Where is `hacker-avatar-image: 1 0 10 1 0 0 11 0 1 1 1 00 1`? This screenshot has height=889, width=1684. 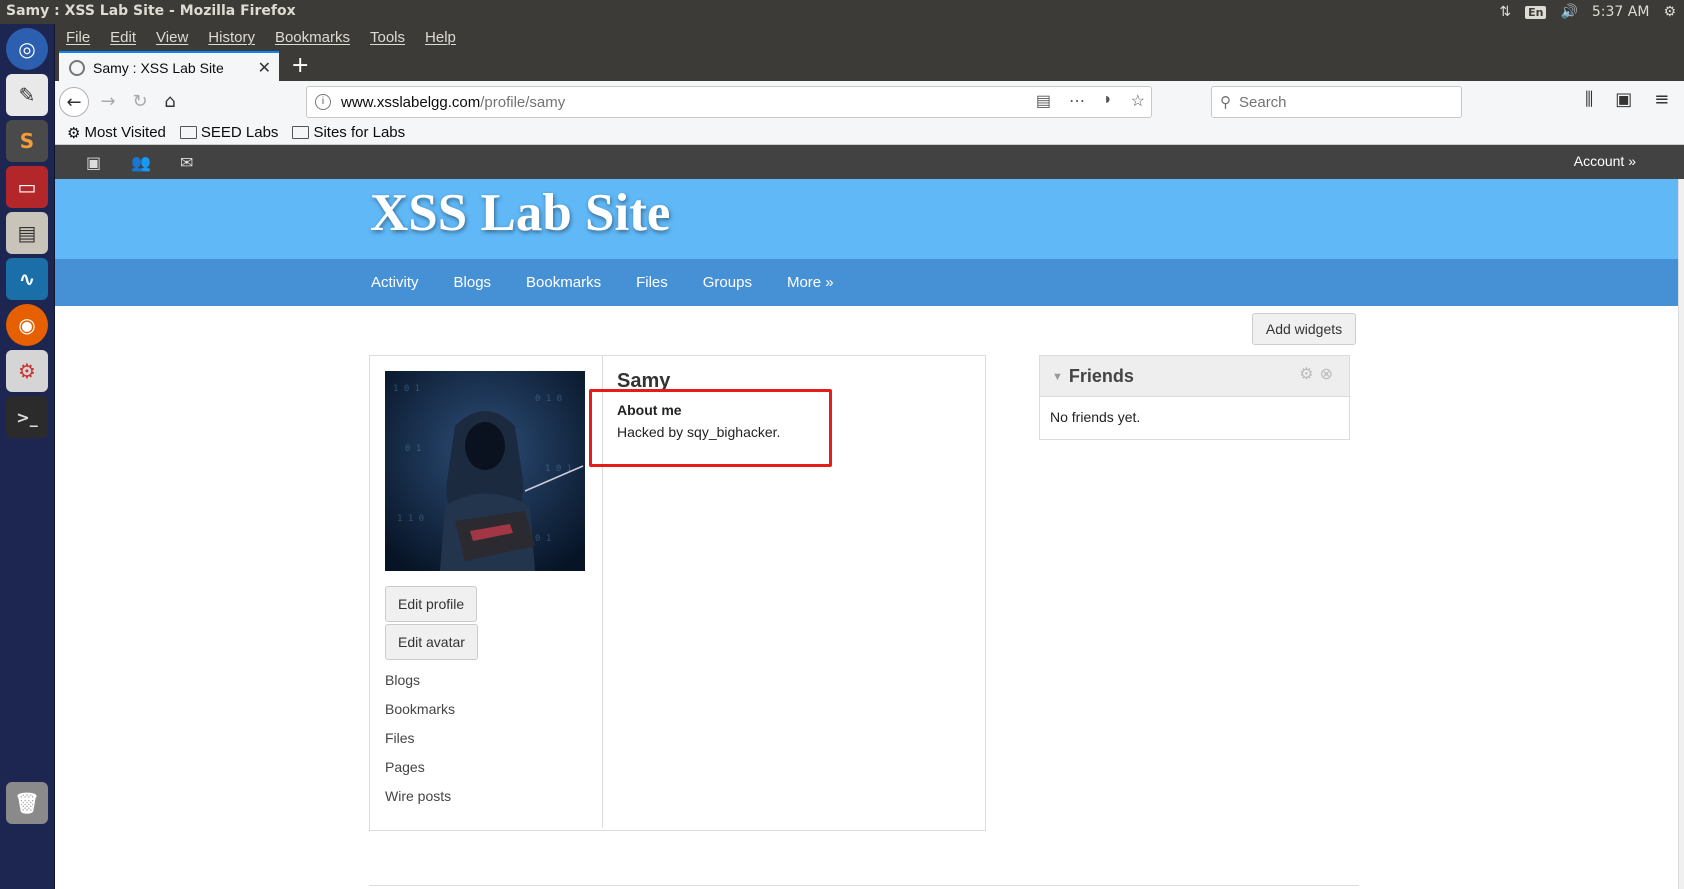 hacker-avatar-image: 1 0 10 1 0 0 11 0 1 1 1 00 1 is located at coordinates (485, 471).